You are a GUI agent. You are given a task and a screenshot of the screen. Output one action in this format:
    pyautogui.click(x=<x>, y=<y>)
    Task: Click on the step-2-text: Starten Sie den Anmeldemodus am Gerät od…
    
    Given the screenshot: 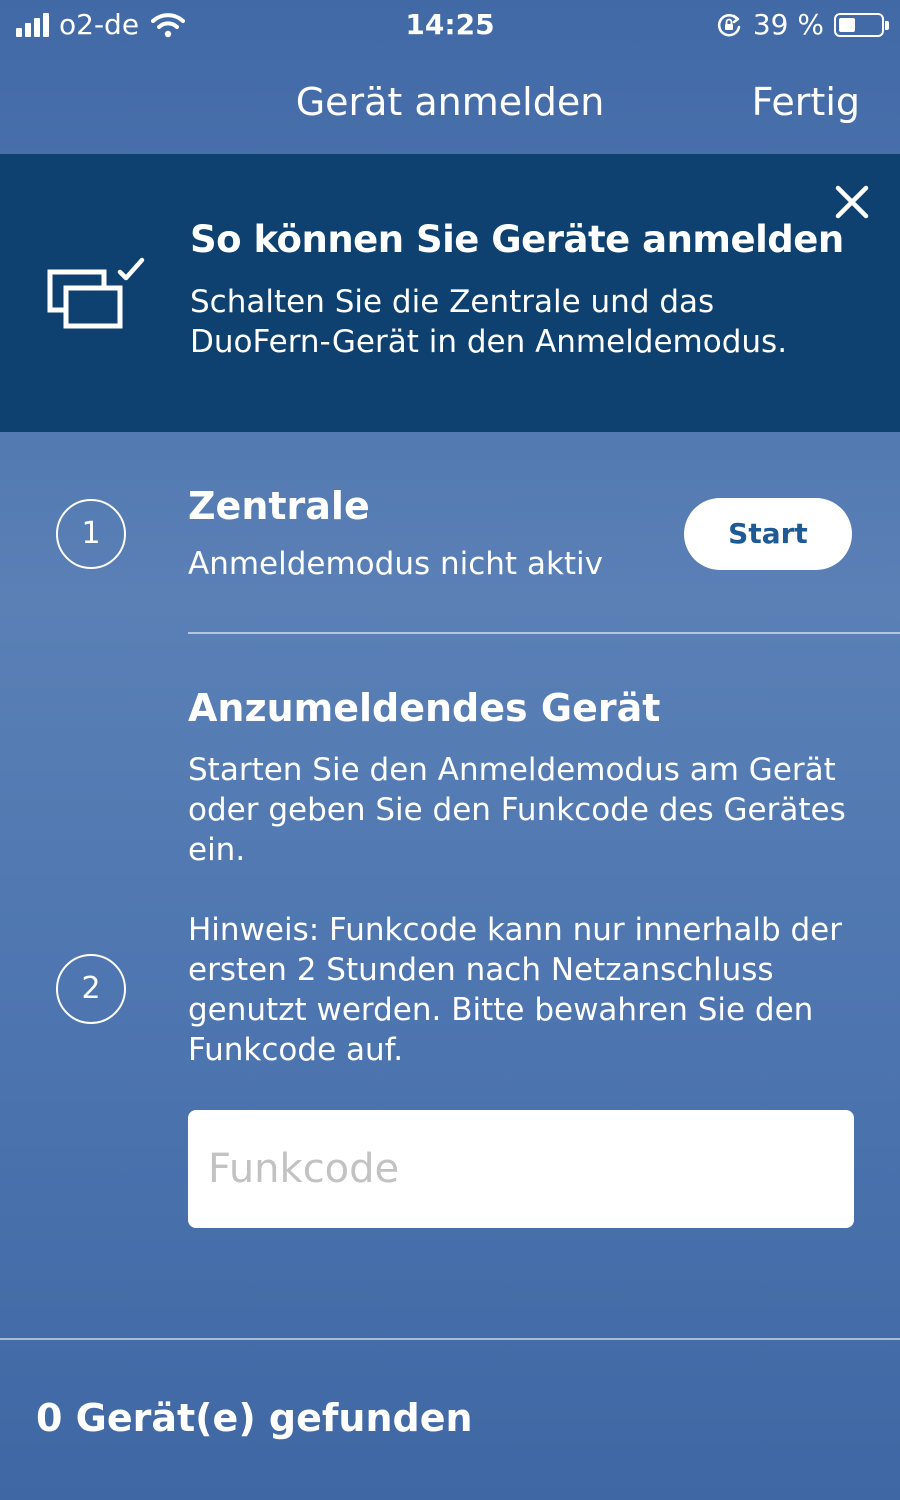 What is the action you would take?
    pyautogui.click(x=517, y=810)
    